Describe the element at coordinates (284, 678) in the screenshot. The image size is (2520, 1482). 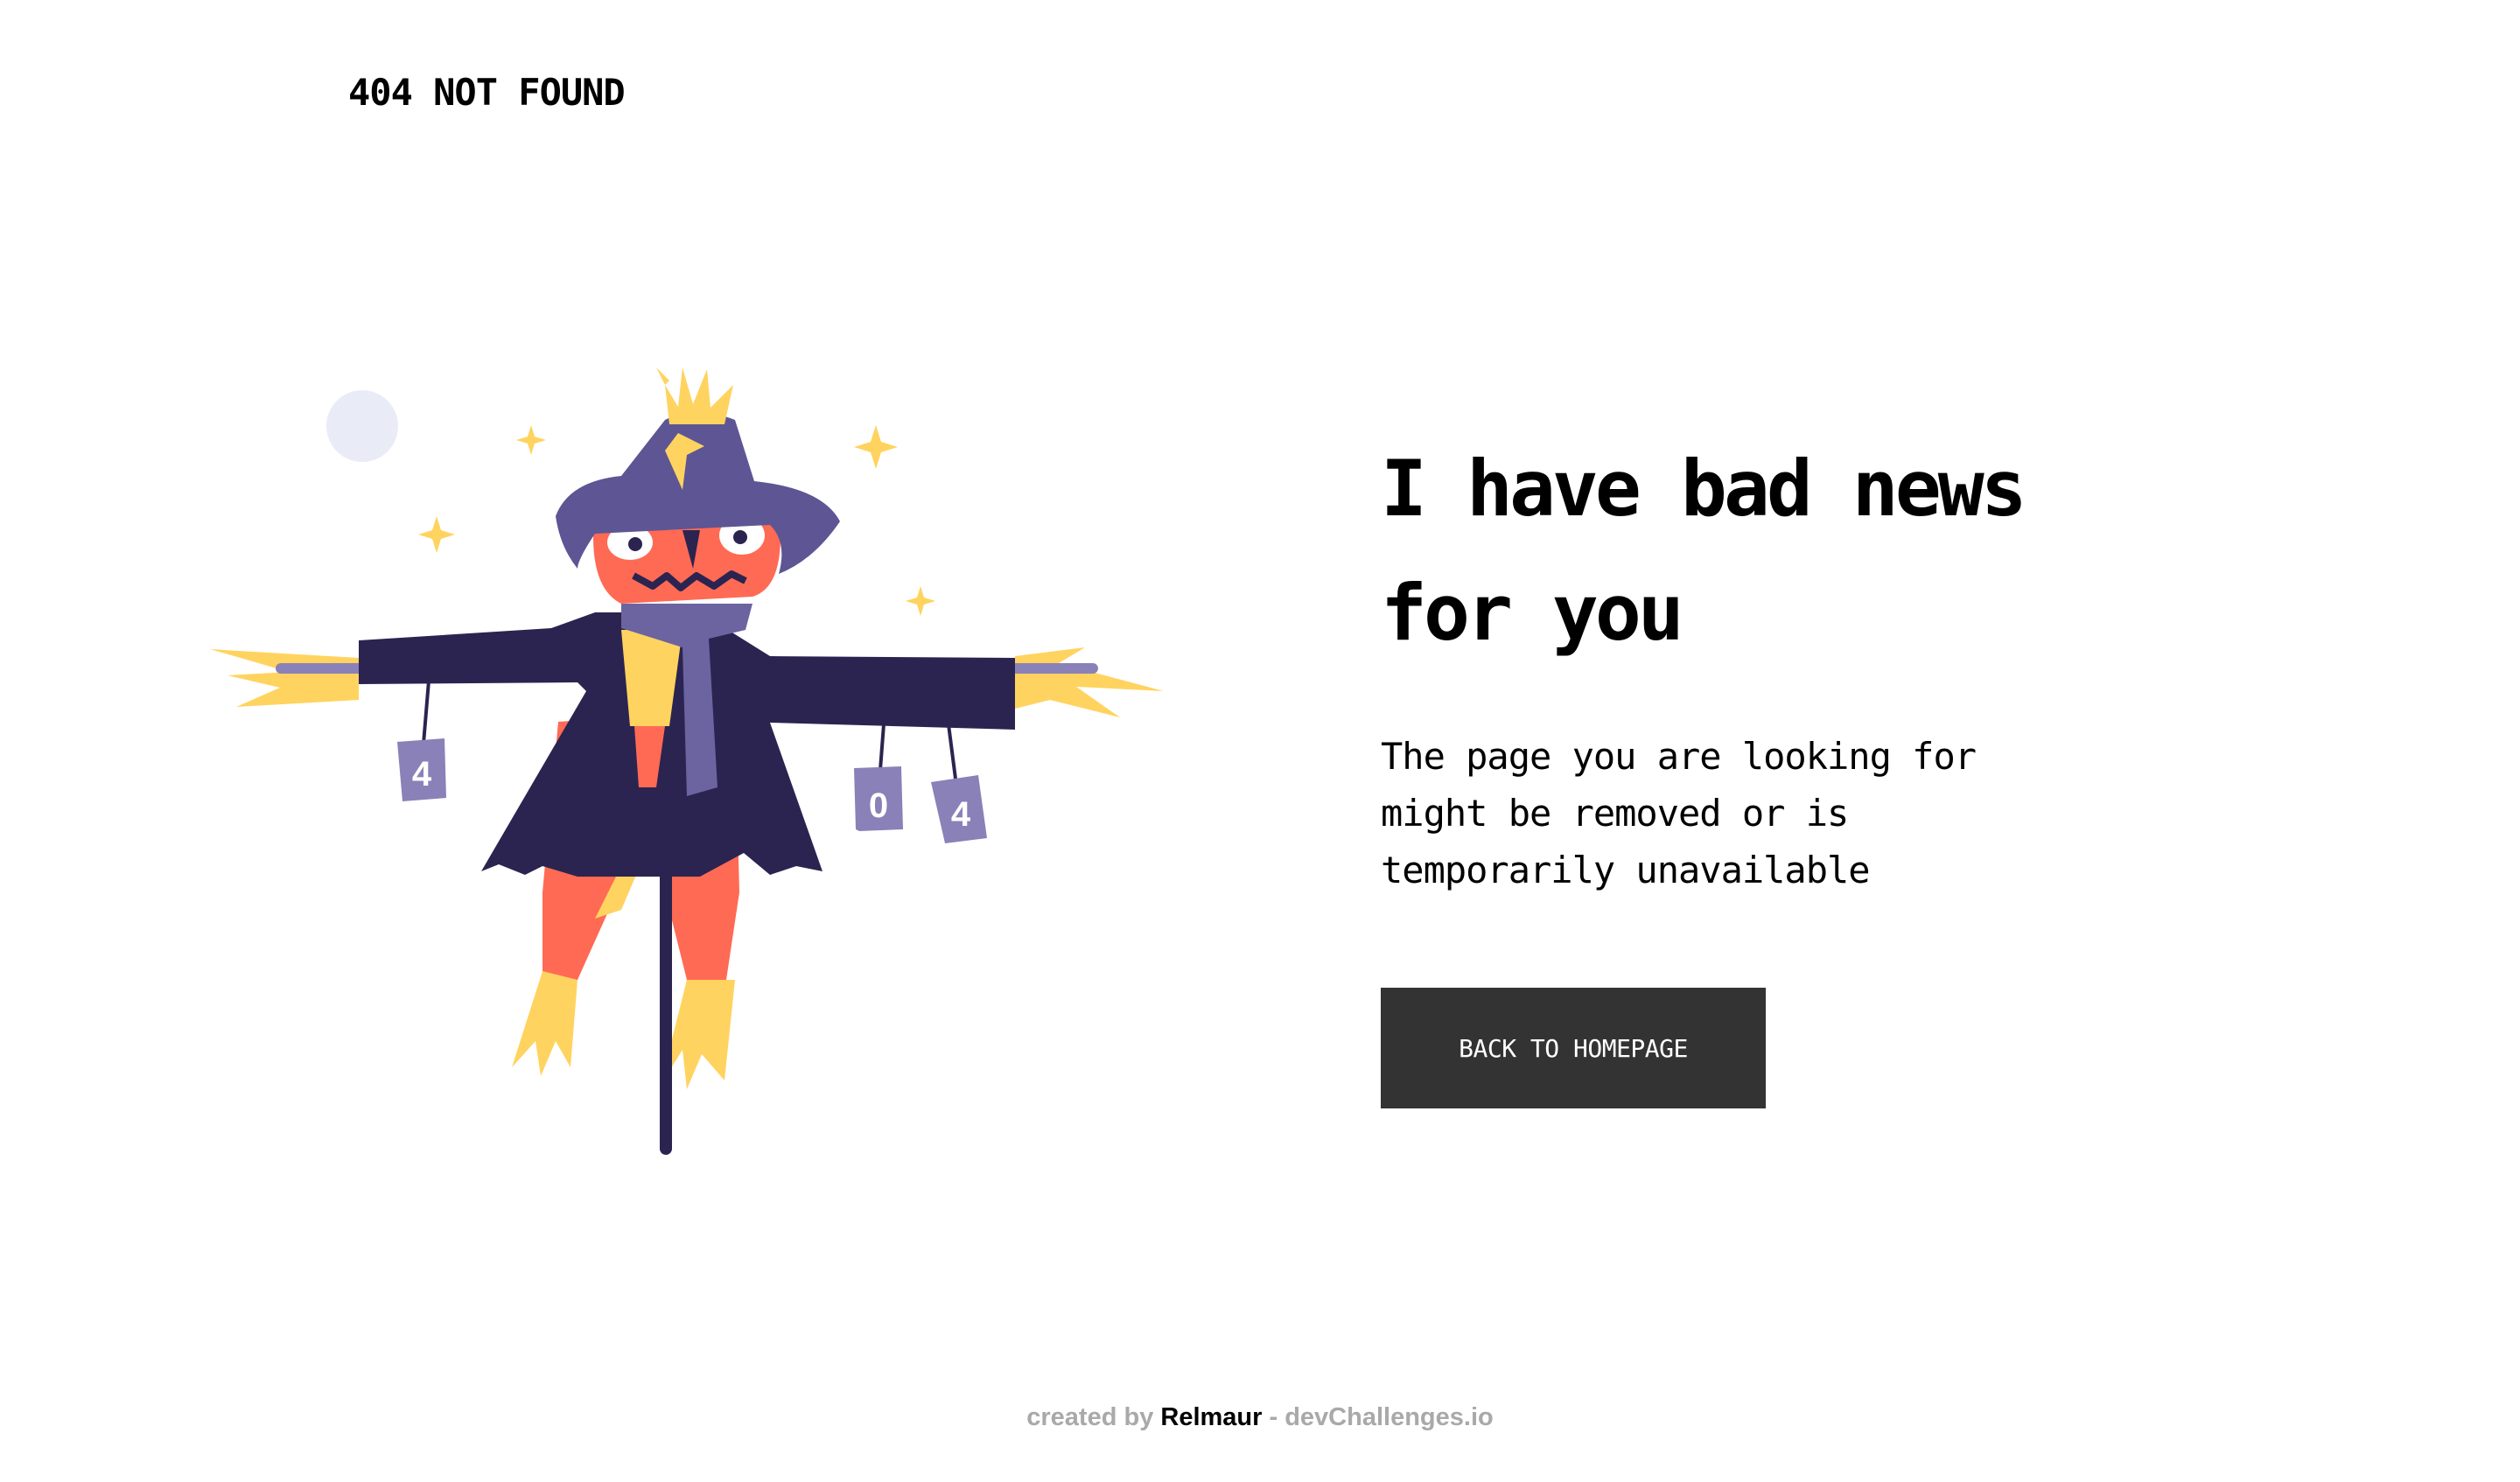
I see `left-straw-icon` at that location.